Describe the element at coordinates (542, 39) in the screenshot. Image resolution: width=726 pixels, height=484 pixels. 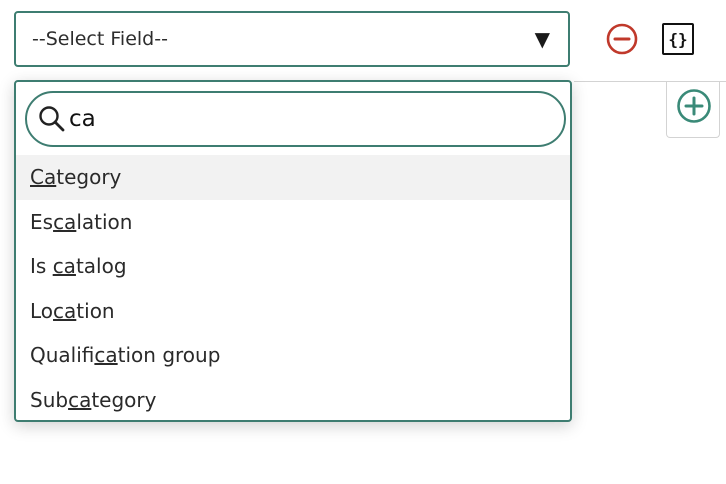
I see `chevron-down-icon: ▼` at that location.